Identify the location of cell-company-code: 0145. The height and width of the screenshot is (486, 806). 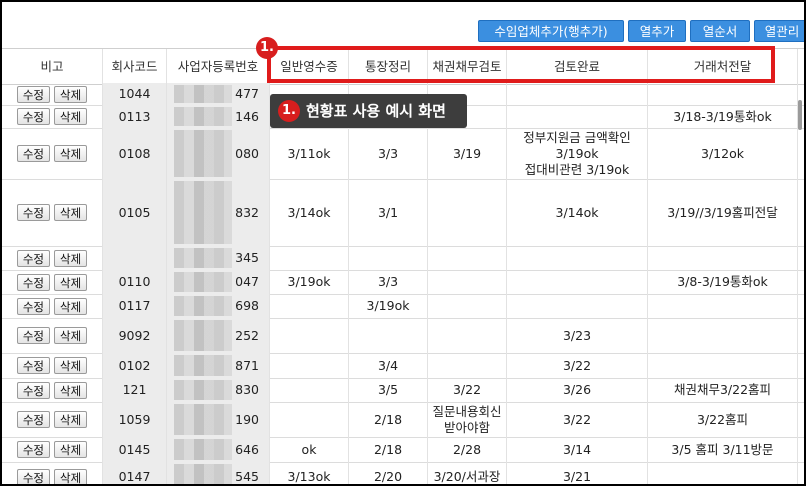
(135, 449).